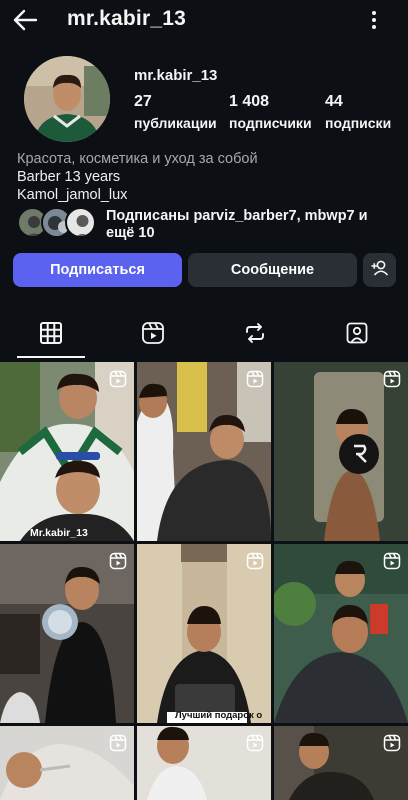 This screenshot has height=800, width=408. What do you see at coordinates (176, 75) in the screenshot?
I see `profile-name: mr.kabir_13` at bounding box center [176, 75].